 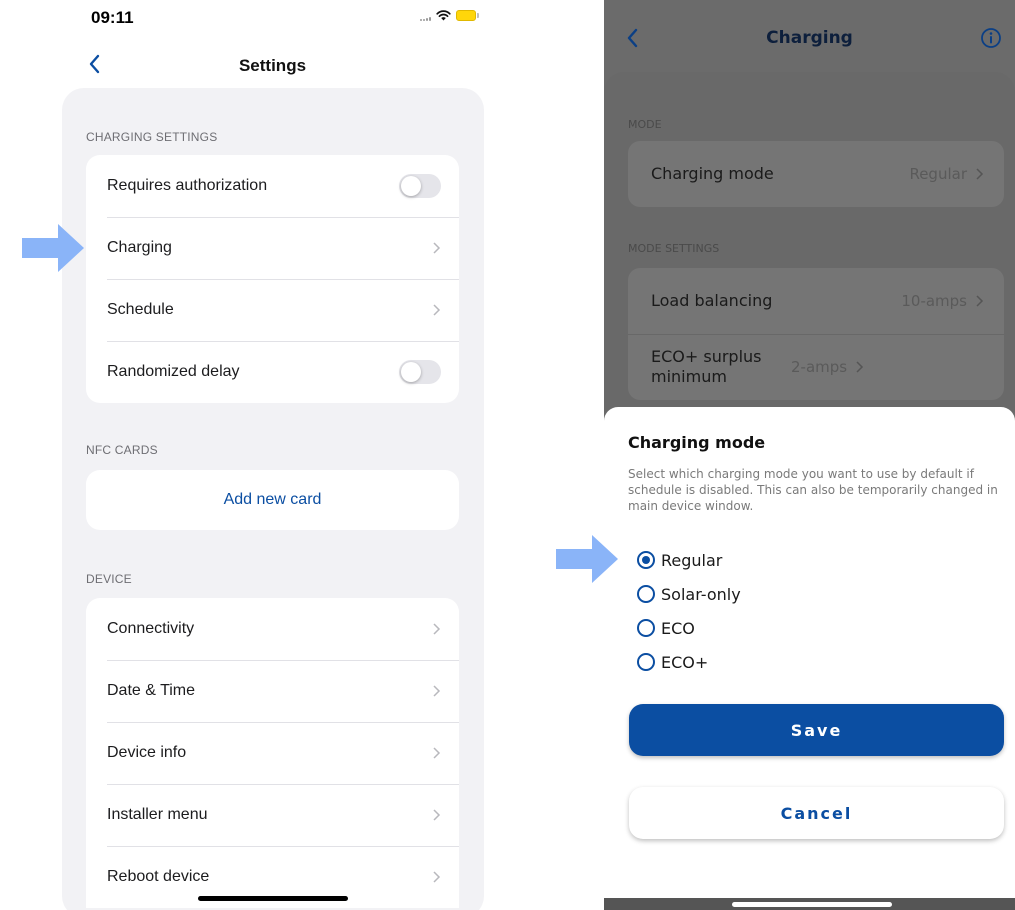 I want to click on row-installer-menu: Installer menu, so click(x=272, y=815).